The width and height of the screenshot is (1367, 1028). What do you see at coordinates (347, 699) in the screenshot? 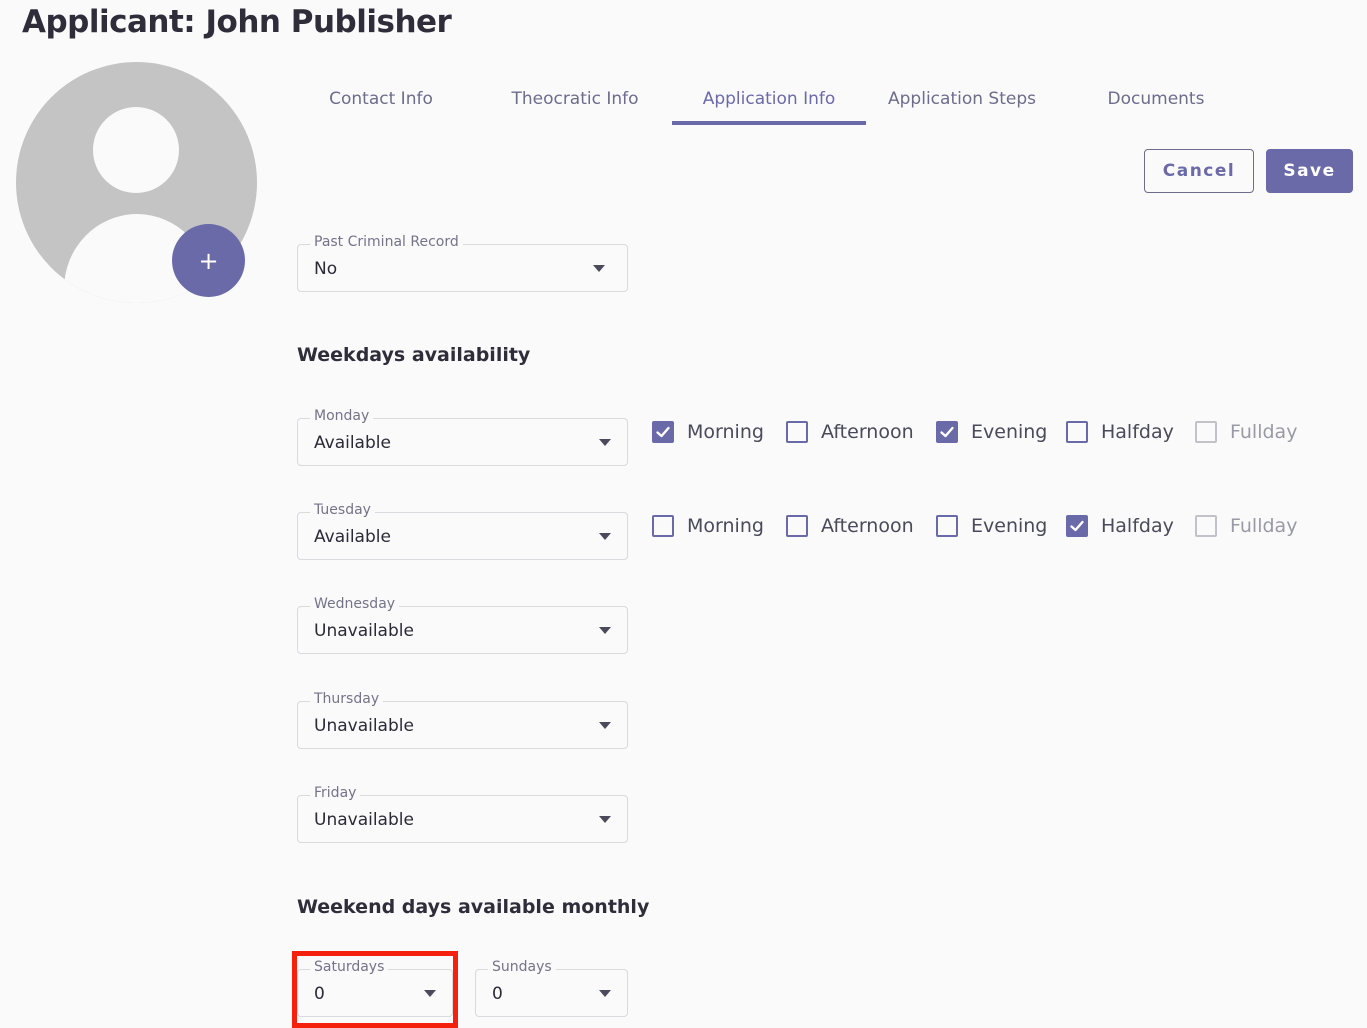
I see `field-label: Thursday` at bounding box center [347, 699].